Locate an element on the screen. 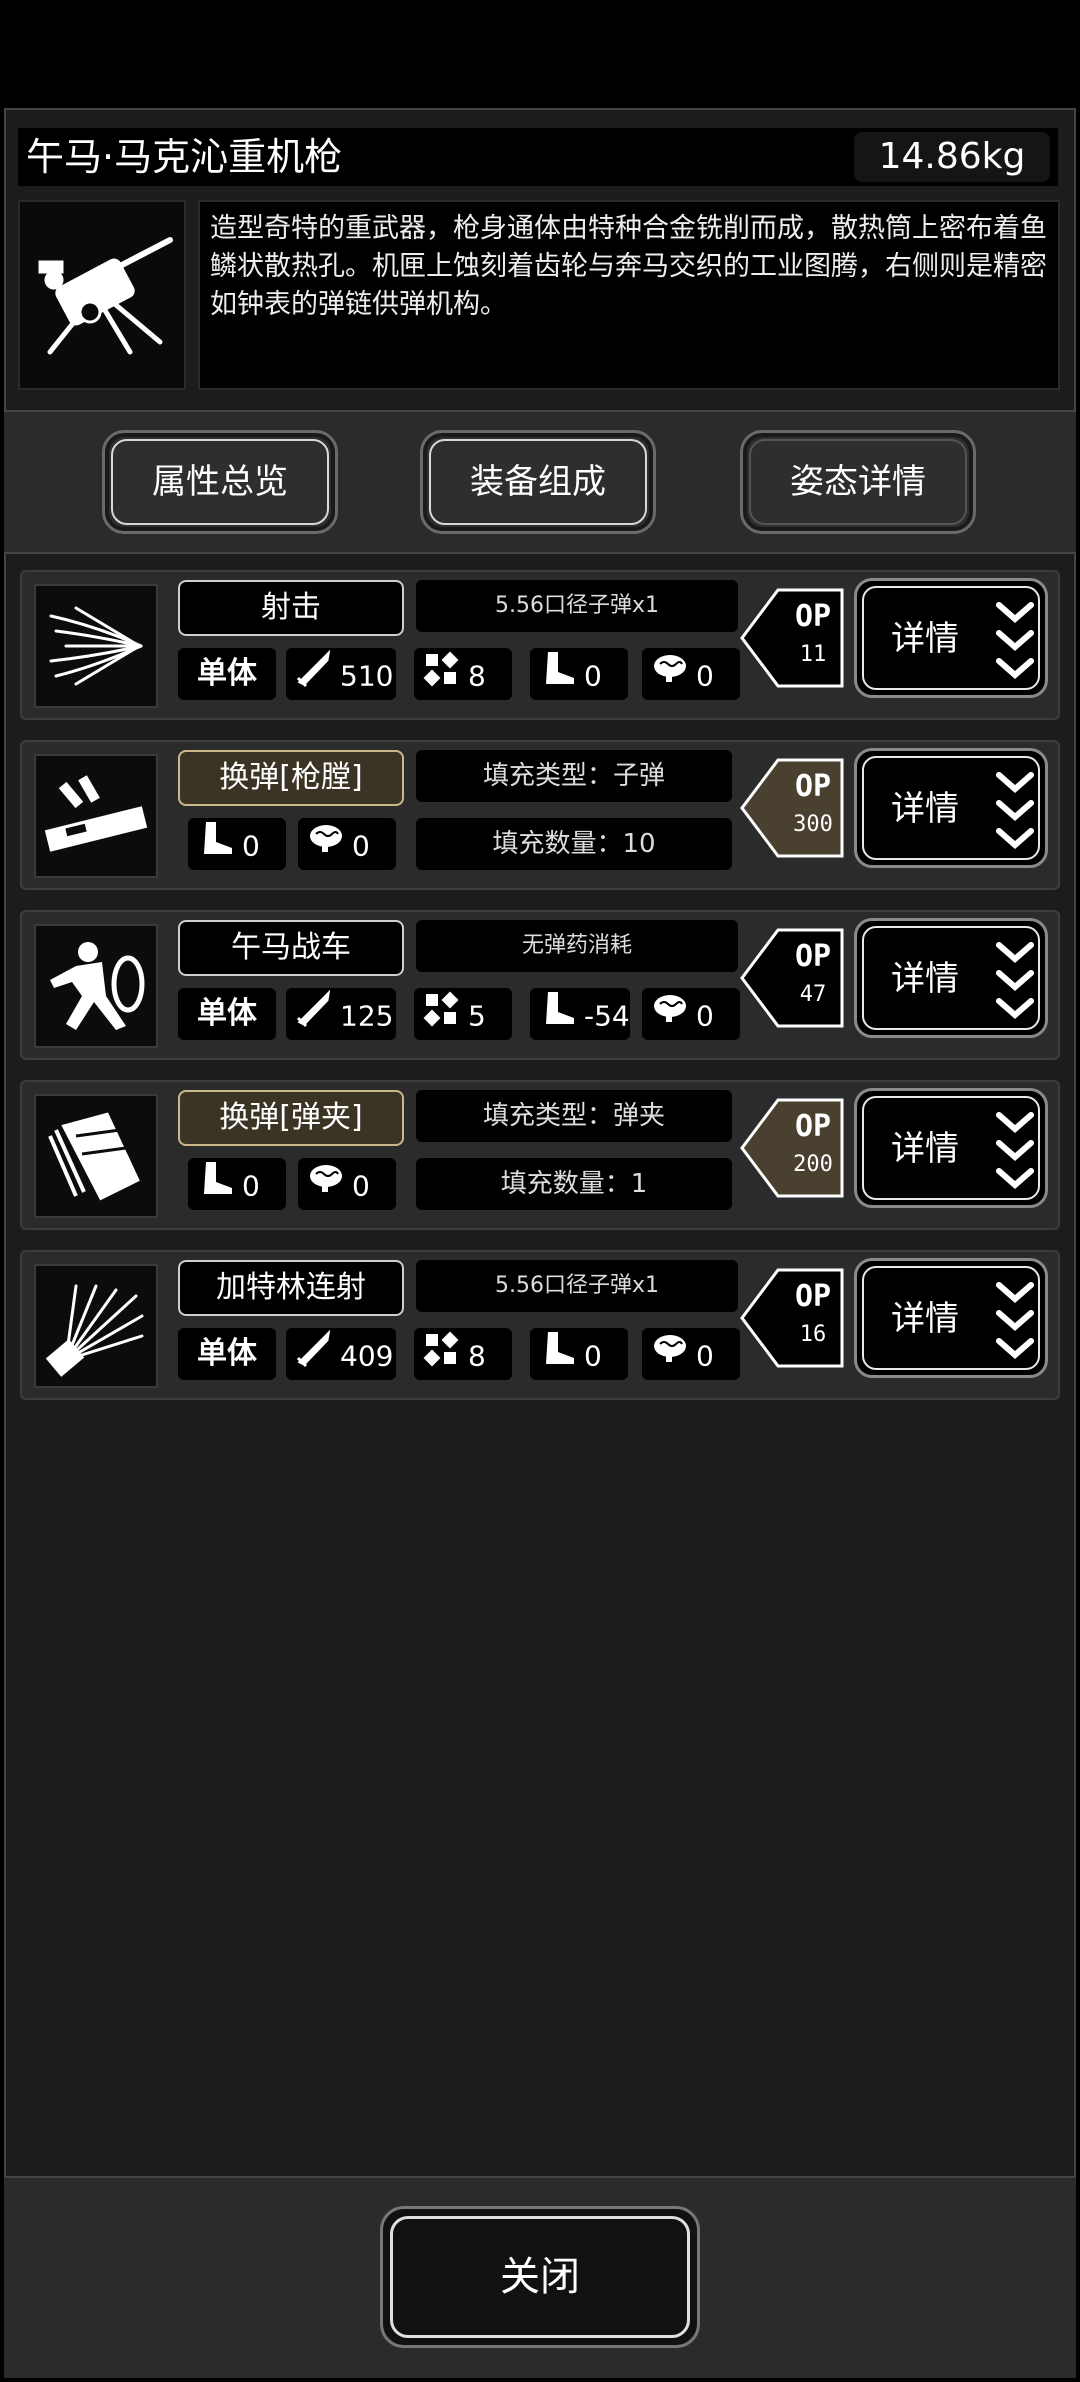  tab-equipment-composition: 装备组成 is located at coordinates (538, 482).